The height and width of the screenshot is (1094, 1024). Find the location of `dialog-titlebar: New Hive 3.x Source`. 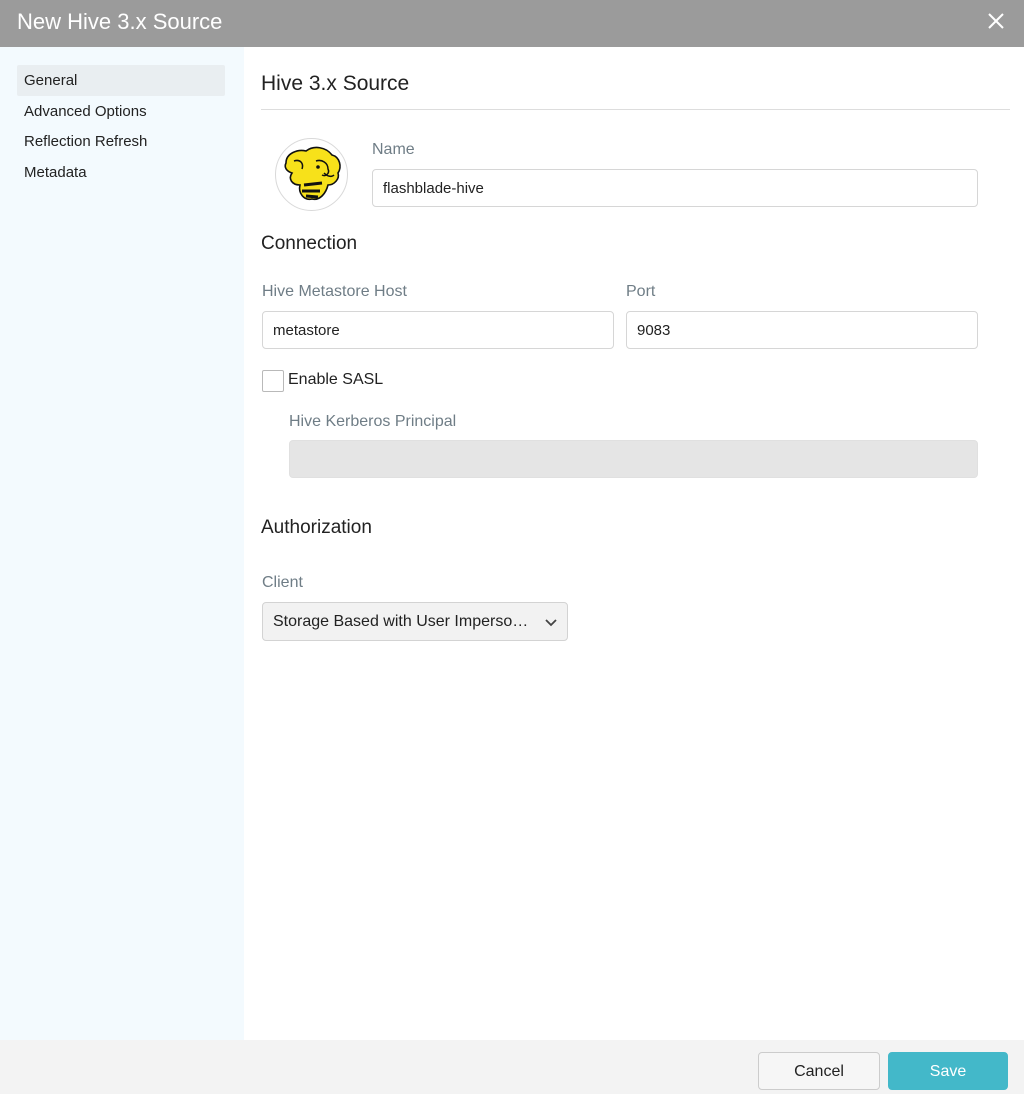

dialog-titlebar: New Hive 3.x Source is located at coordinates (512, 23).